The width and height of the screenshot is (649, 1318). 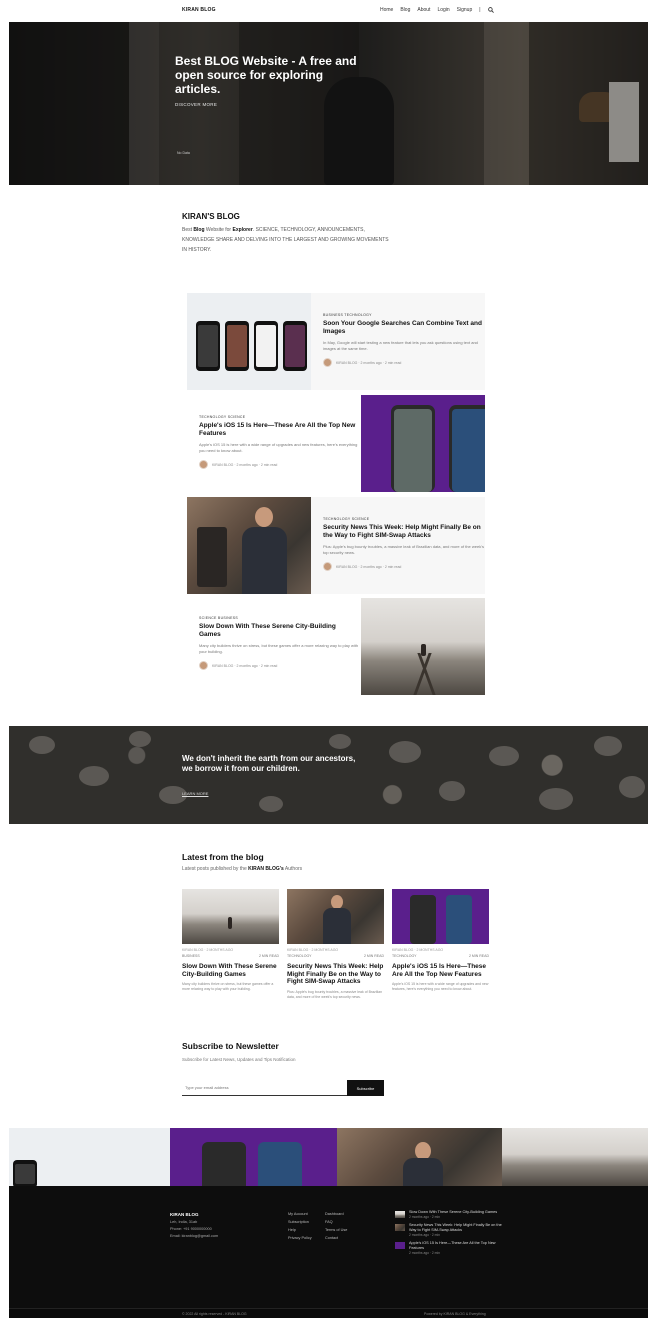 What do you see at coordinates (336, 1230) in the screenshot?
I see `footer-link-terms: Terms of Use` at bounding box center [336, 1230].